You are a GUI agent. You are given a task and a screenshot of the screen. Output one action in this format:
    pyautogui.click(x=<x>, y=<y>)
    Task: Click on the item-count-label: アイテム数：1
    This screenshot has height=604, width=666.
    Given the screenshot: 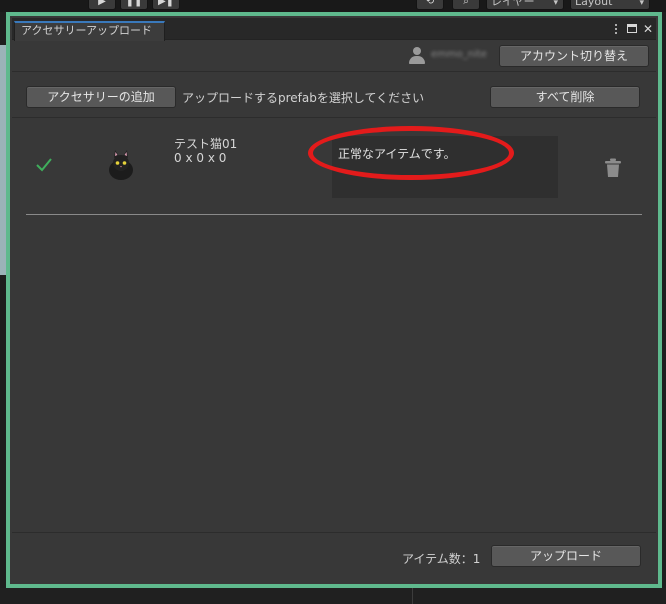 What is the action you would take?
    pyautogui.click(x=441, y=559)
    